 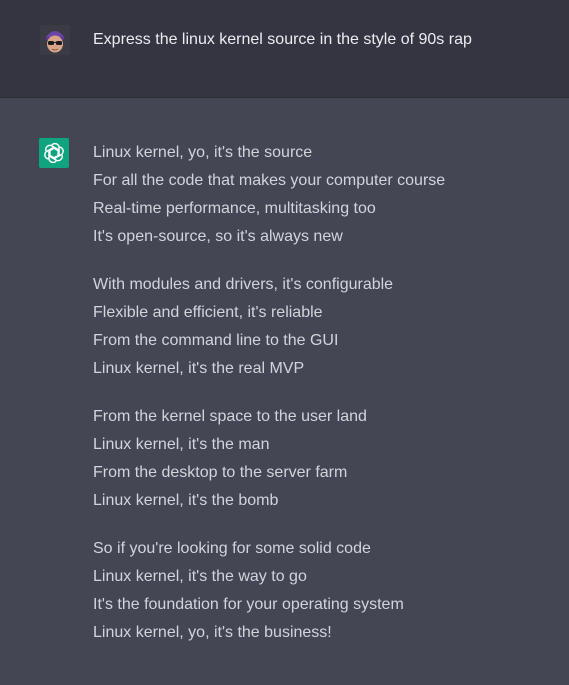 What do you see at coordinates (199, 368) in the screenshot?
I see `lyric-line: Linux kernel, it's the real MVP` at bounding box center [199, 368].